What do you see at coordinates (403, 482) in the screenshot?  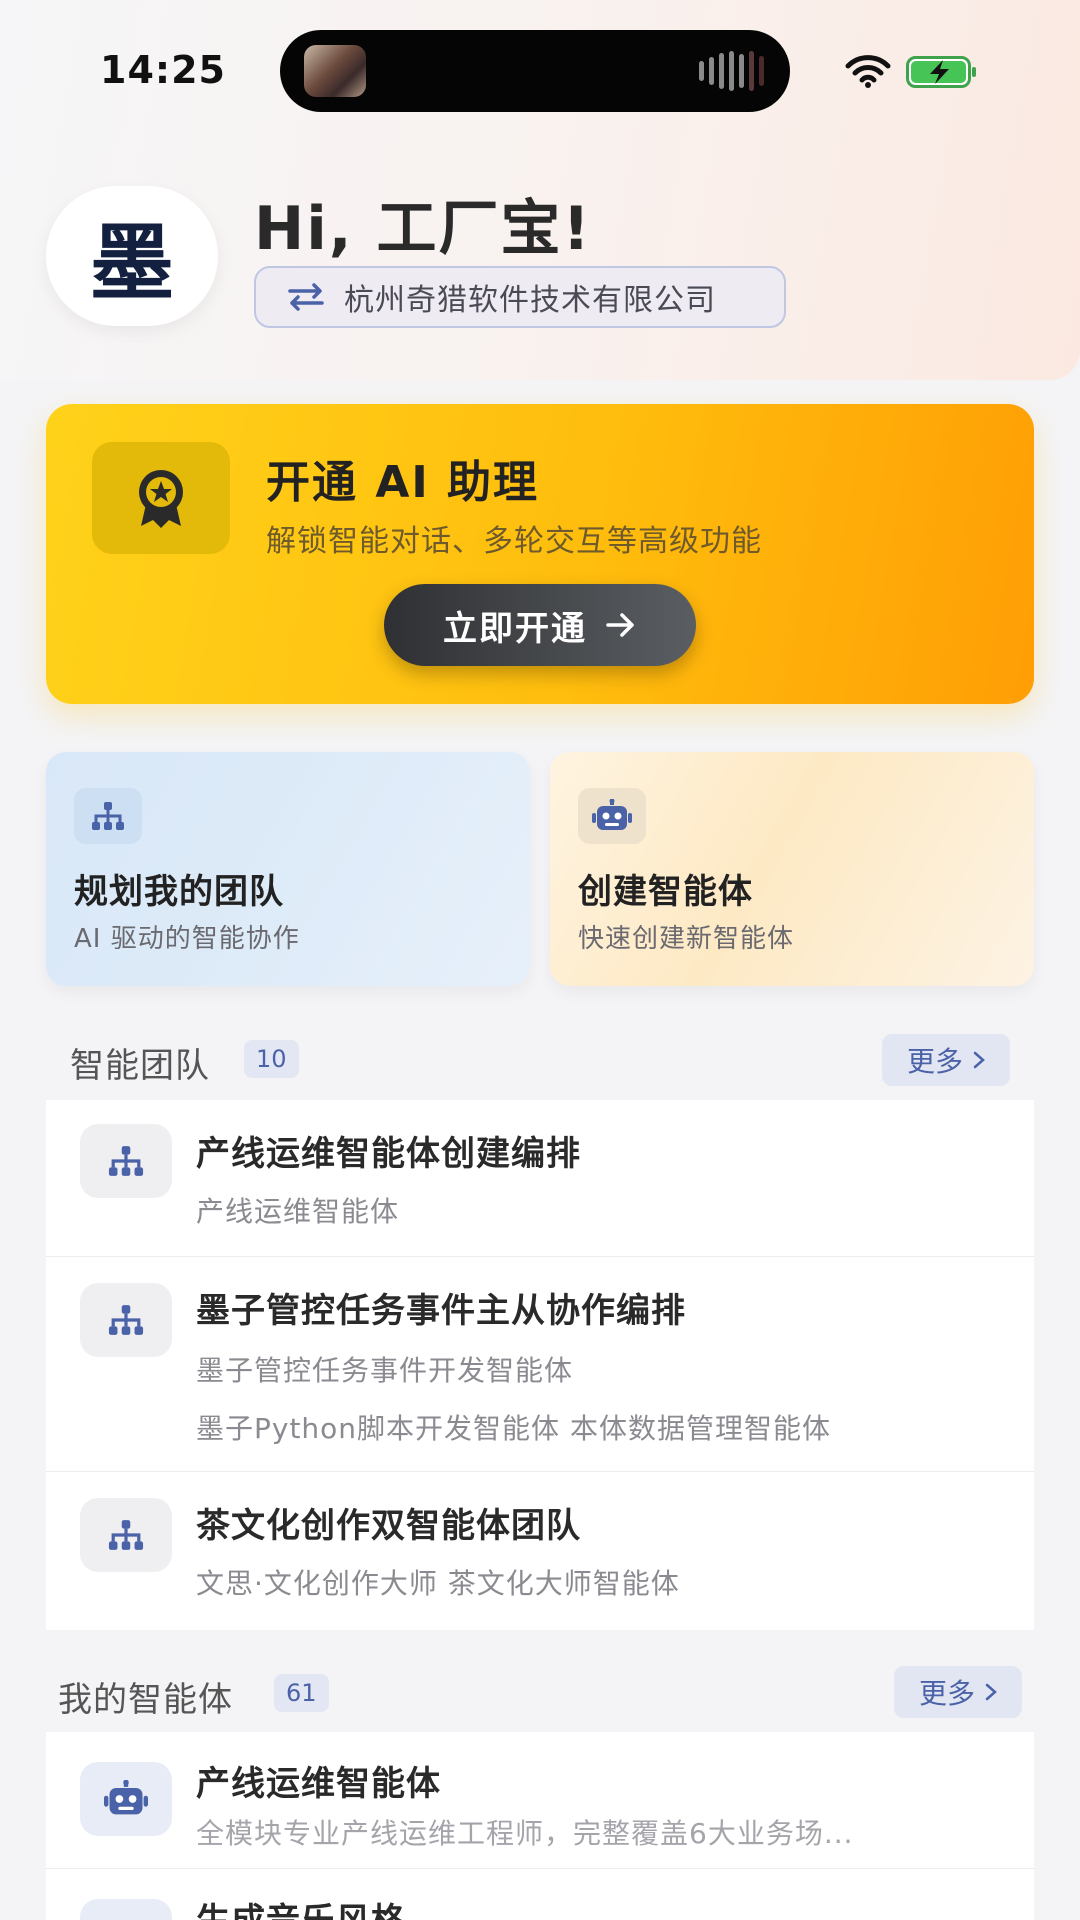 I see `promo-title: 开通 AI 助理` at bounding box center [403, 482].